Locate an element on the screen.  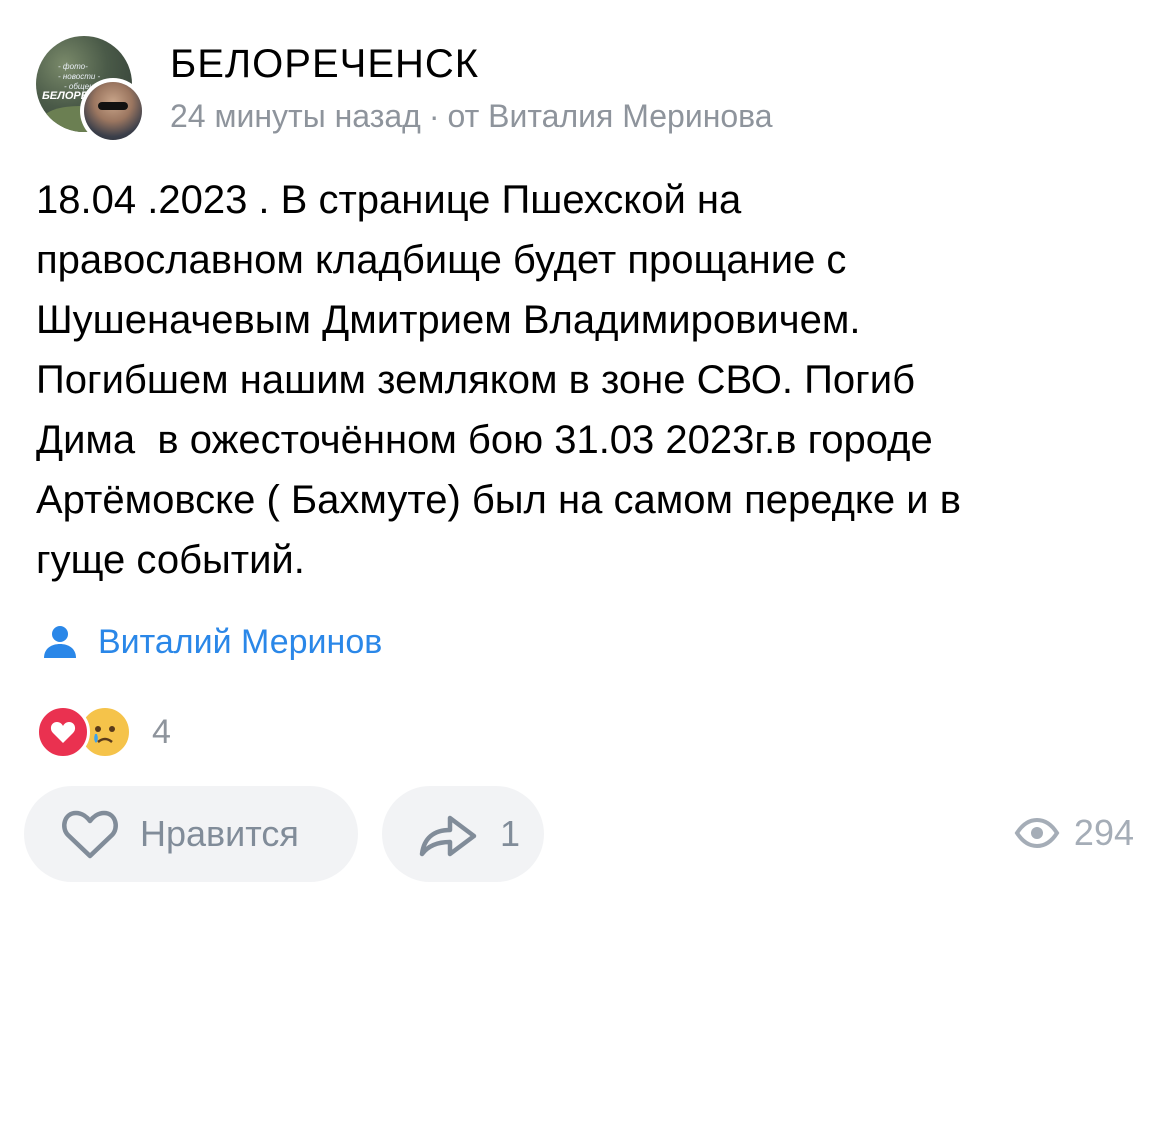
views-count: 294 is located at coordinates (1103, 832).